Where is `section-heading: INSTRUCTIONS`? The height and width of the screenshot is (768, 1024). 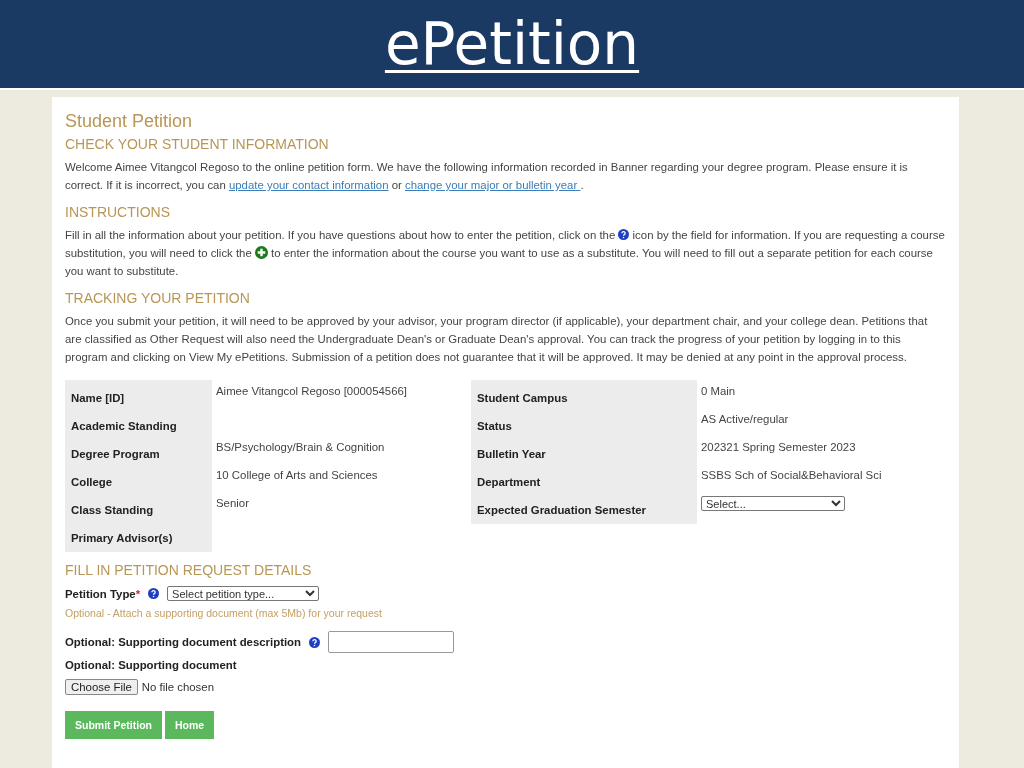
section-heading: INSTRUCTIONS is located at coordinates (118, 212).